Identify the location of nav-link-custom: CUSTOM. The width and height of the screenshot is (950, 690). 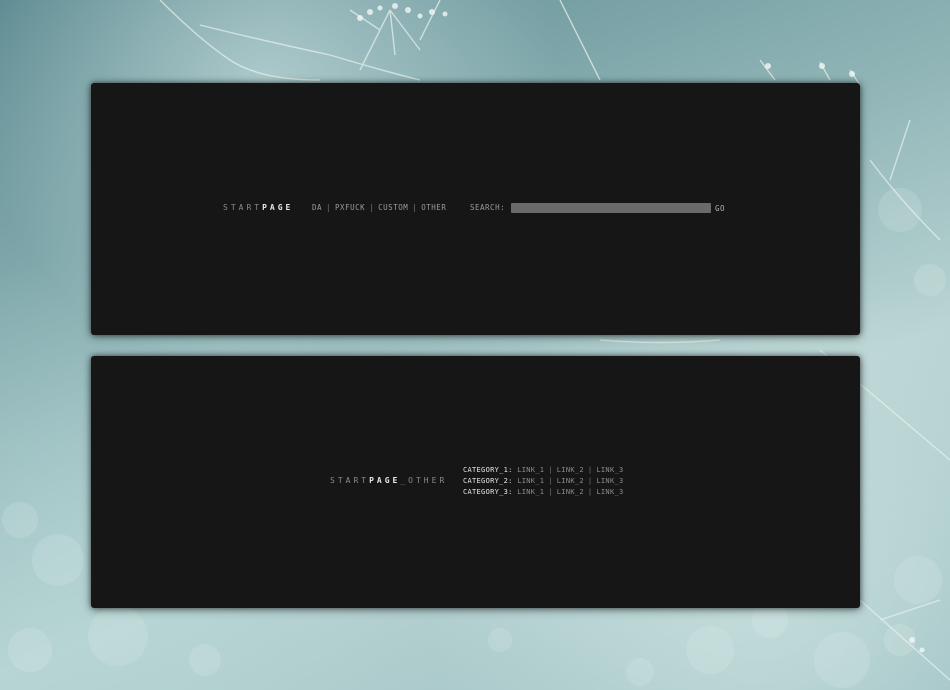
(393, 207).